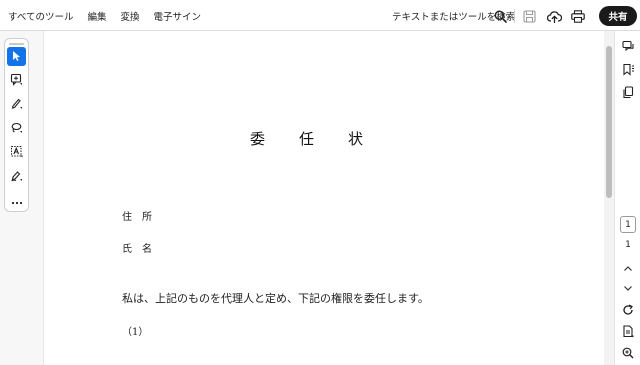 The width and height of the screenshot is (640, 365). I want to click on text-select-icon, so click(16, 152).